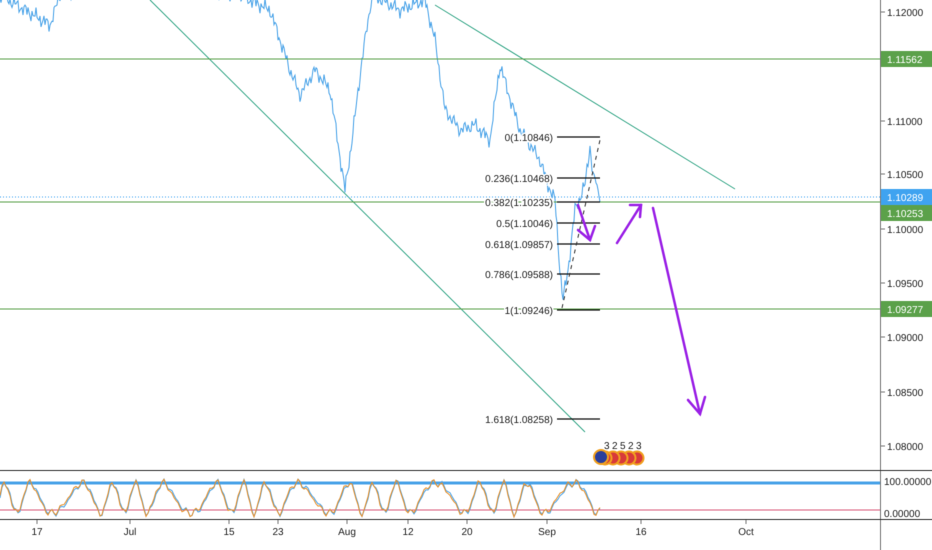  I want to click on event-count: 5, so click(623, 446).